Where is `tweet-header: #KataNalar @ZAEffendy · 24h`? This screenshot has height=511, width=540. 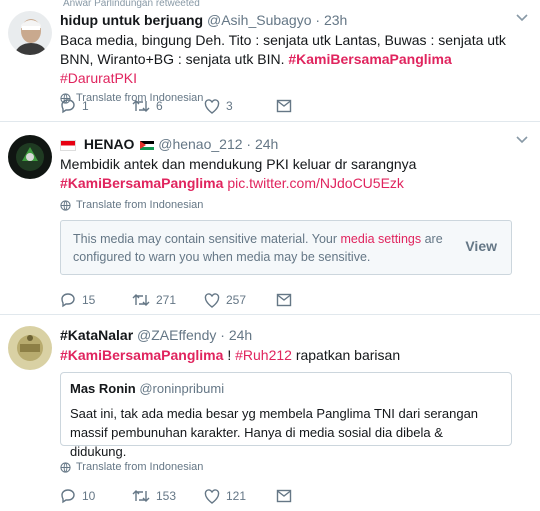
tweet-header: #KataNalar @ZAEffendy · 24h is located at coordinates (287, 335).